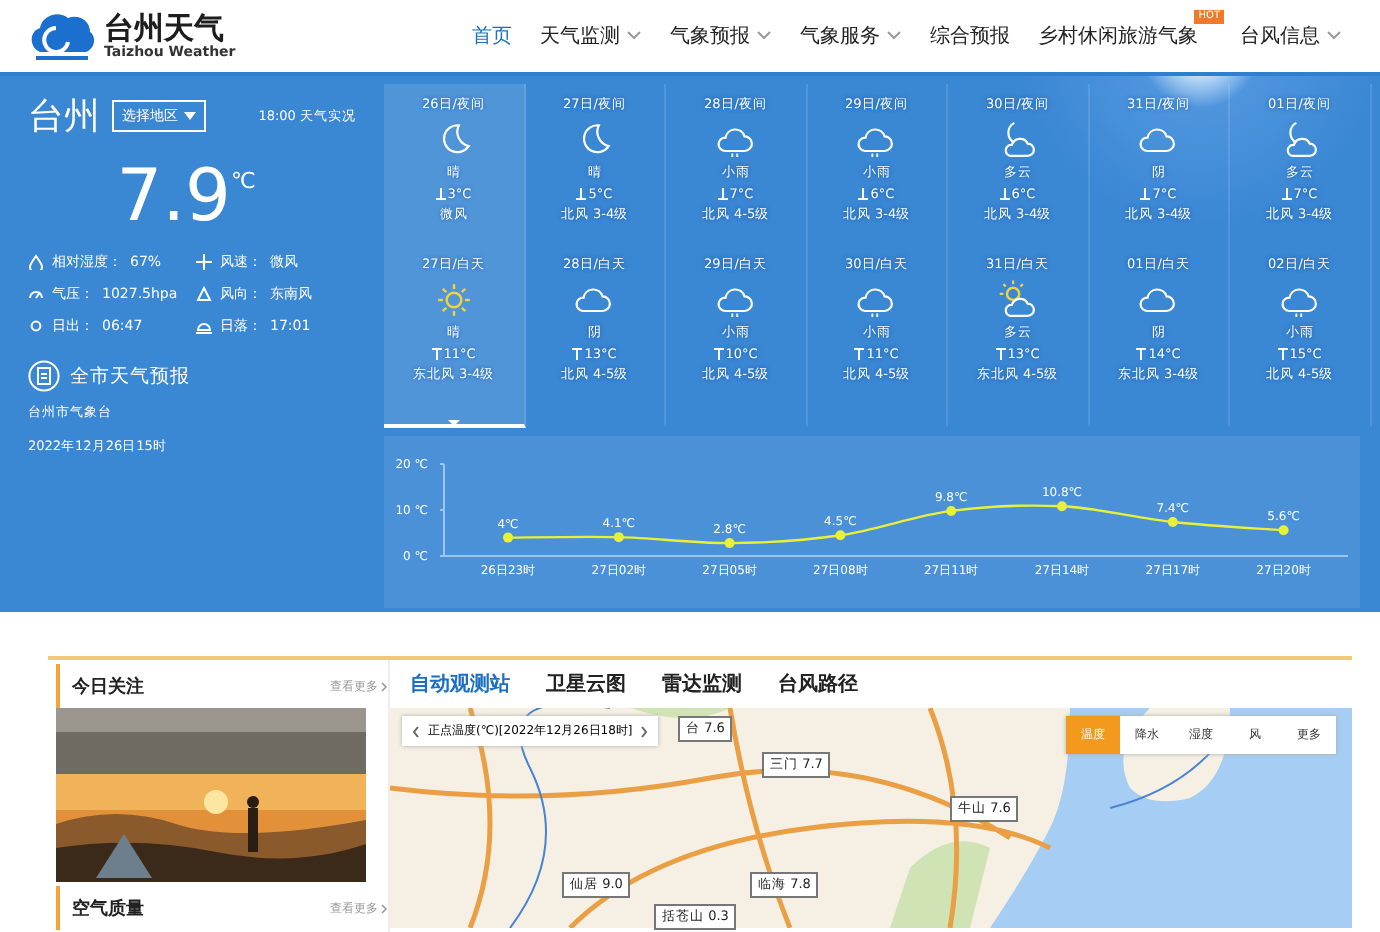 Image resolution: width=1380 pixels, height=932 pixels. I want to click on section-title: 今日关注, so click(108, 686).